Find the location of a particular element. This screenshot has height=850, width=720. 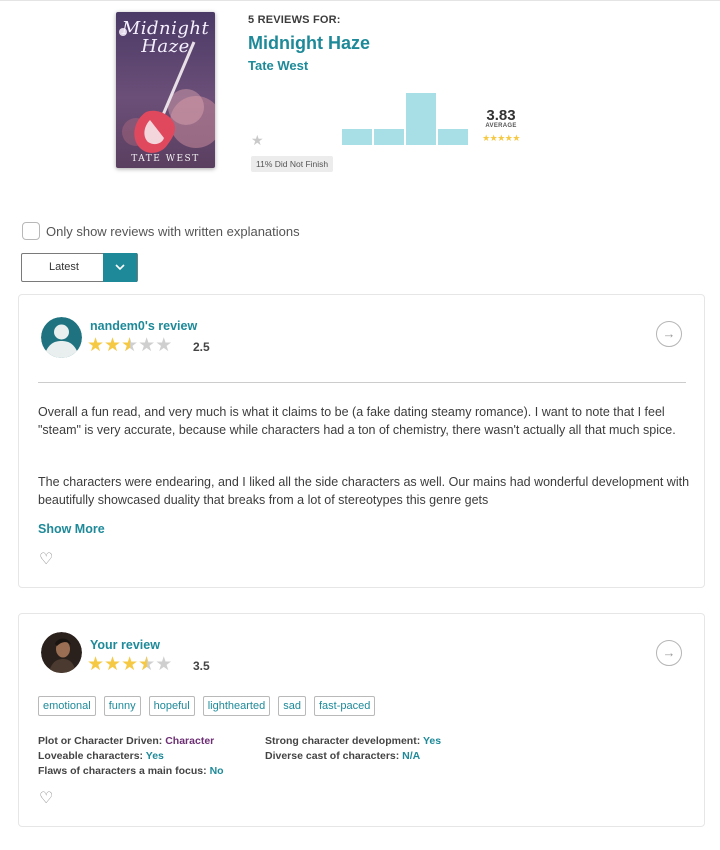

your-review-link: Your review is located at coordinates (125, 645).